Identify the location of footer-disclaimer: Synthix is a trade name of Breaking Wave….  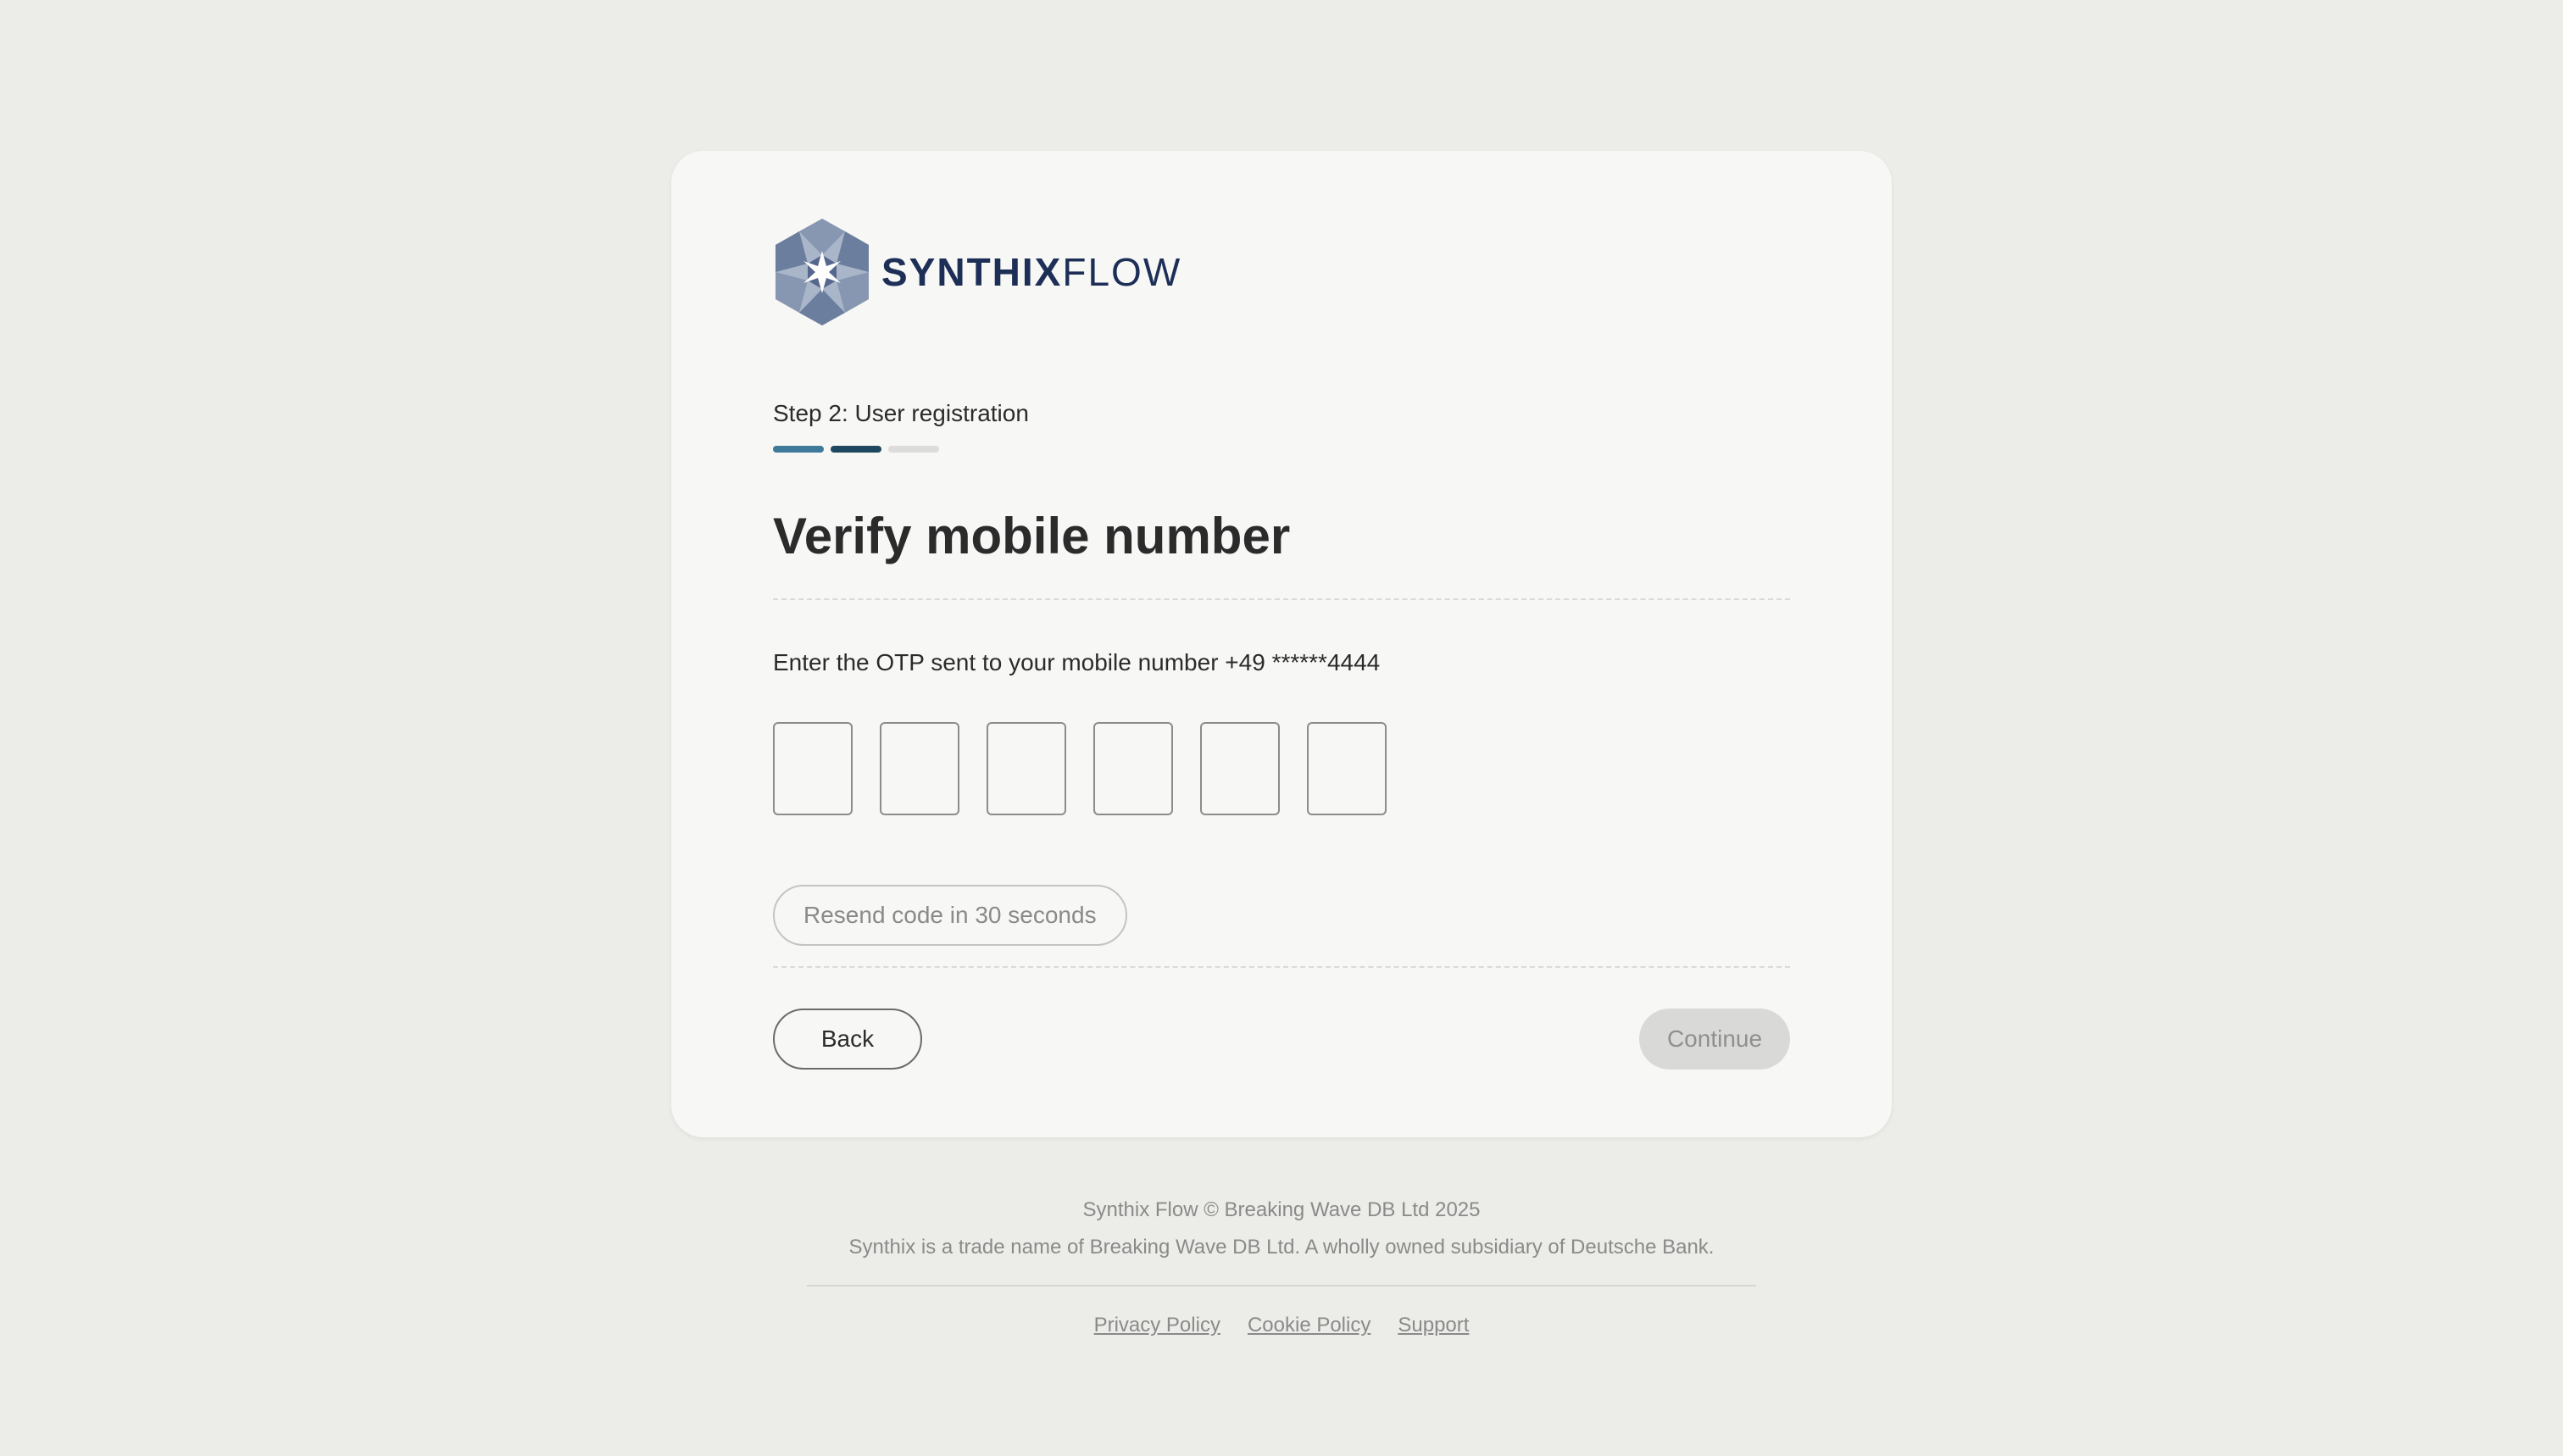
(1281, 1247).